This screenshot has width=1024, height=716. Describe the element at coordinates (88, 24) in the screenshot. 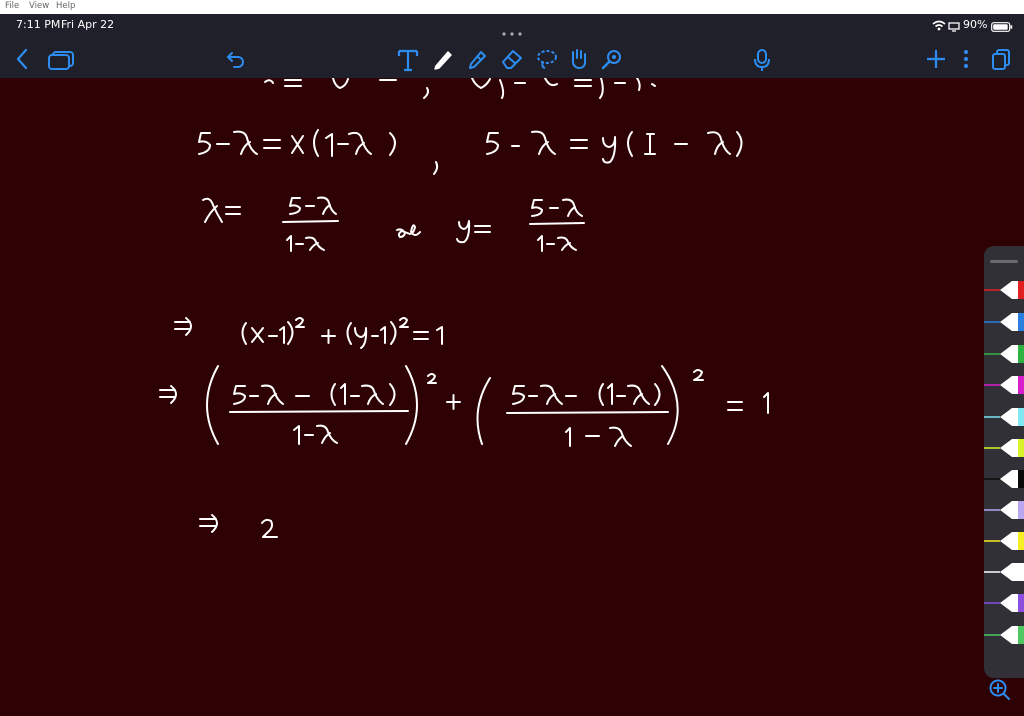

I see `status-date: Fri Apr 22` at that location.